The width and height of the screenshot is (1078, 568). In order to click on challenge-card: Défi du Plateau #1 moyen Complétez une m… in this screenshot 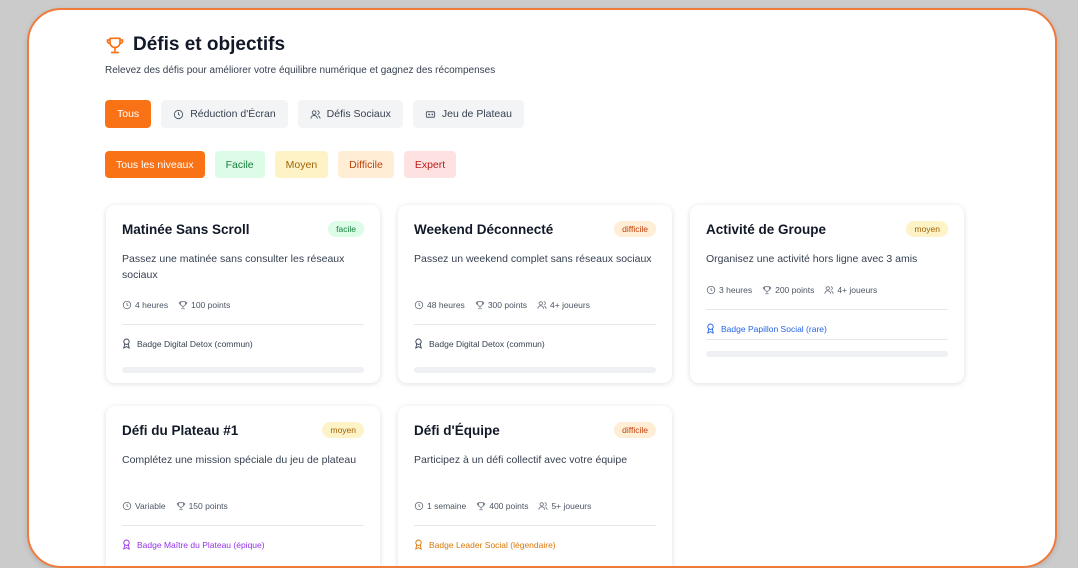, I will do `click(243, 486)`.